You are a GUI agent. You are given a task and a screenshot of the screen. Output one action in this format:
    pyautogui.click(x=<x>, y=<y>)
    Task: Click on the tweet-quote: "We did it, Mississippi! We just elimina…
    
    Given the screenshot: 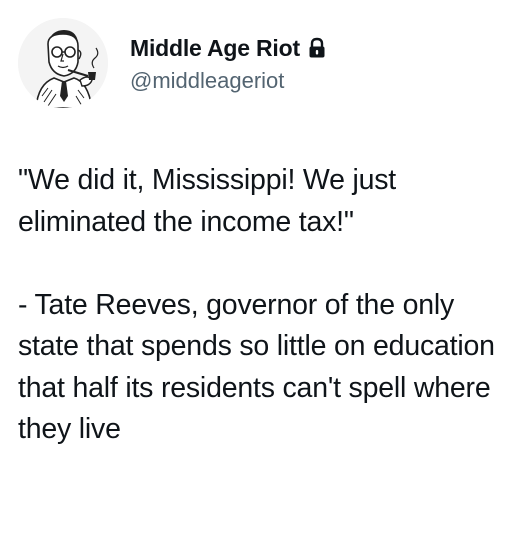 What is the action you would take?
    pyautogui.click(x=211, y=201)
    